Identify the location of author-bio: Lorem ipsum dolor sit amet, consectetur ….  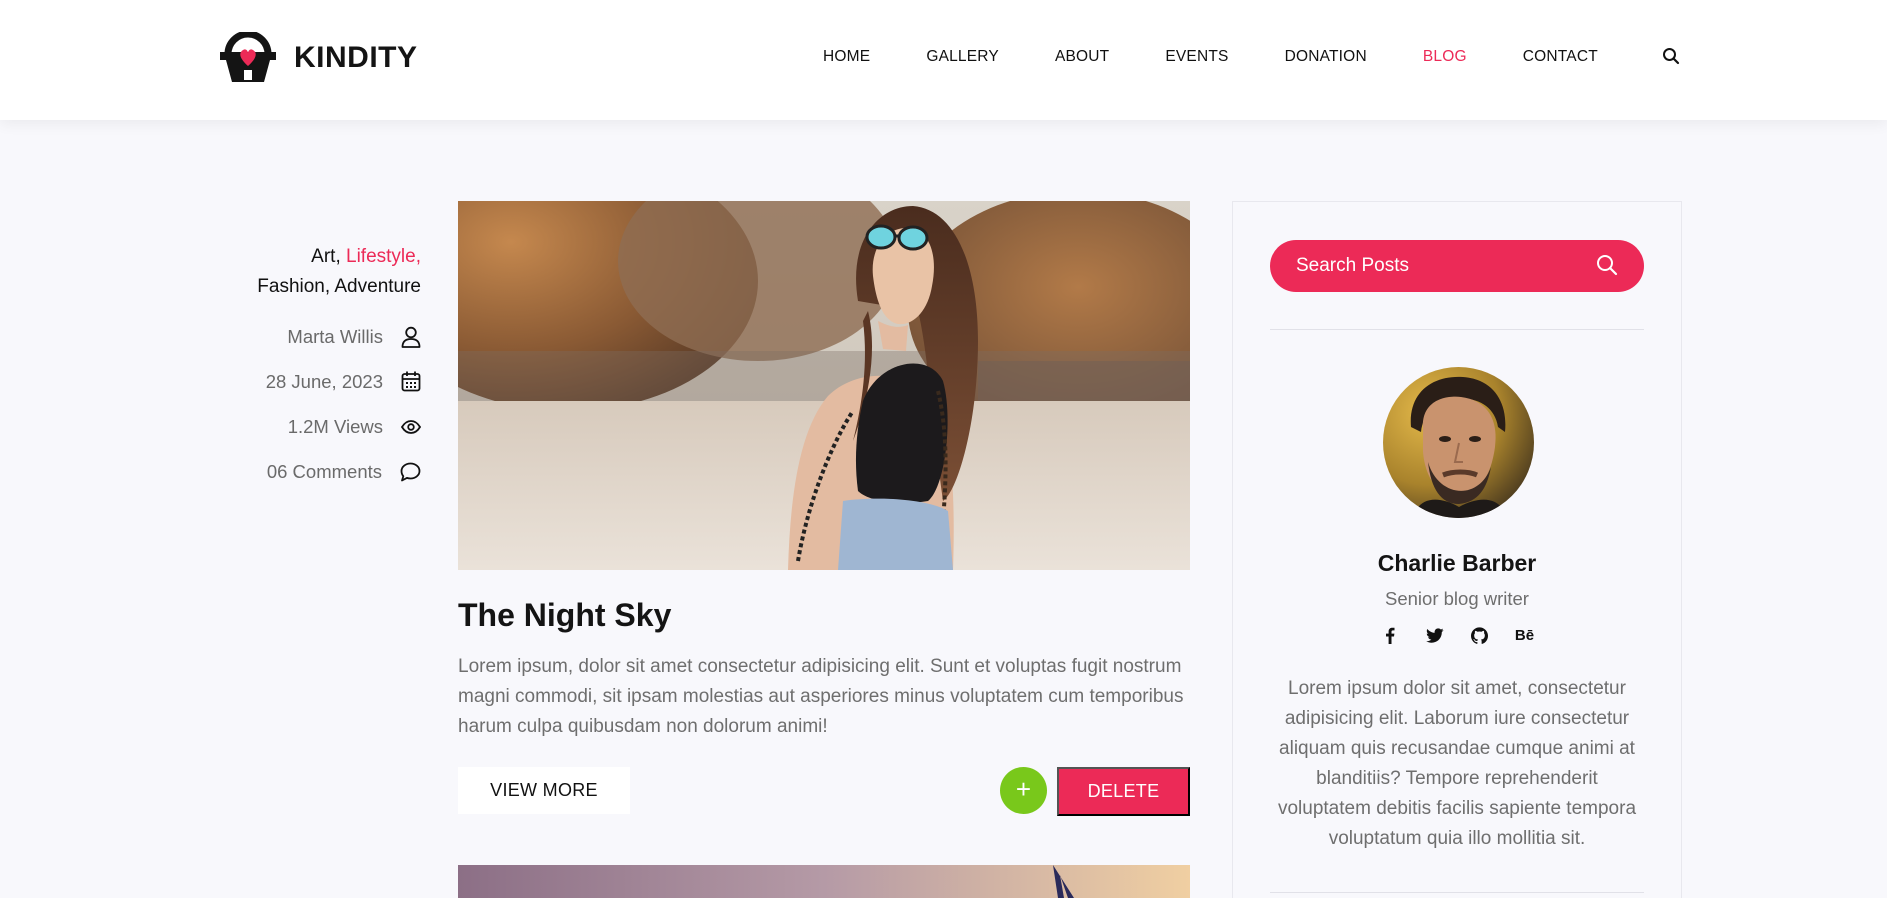
(1457, 763).